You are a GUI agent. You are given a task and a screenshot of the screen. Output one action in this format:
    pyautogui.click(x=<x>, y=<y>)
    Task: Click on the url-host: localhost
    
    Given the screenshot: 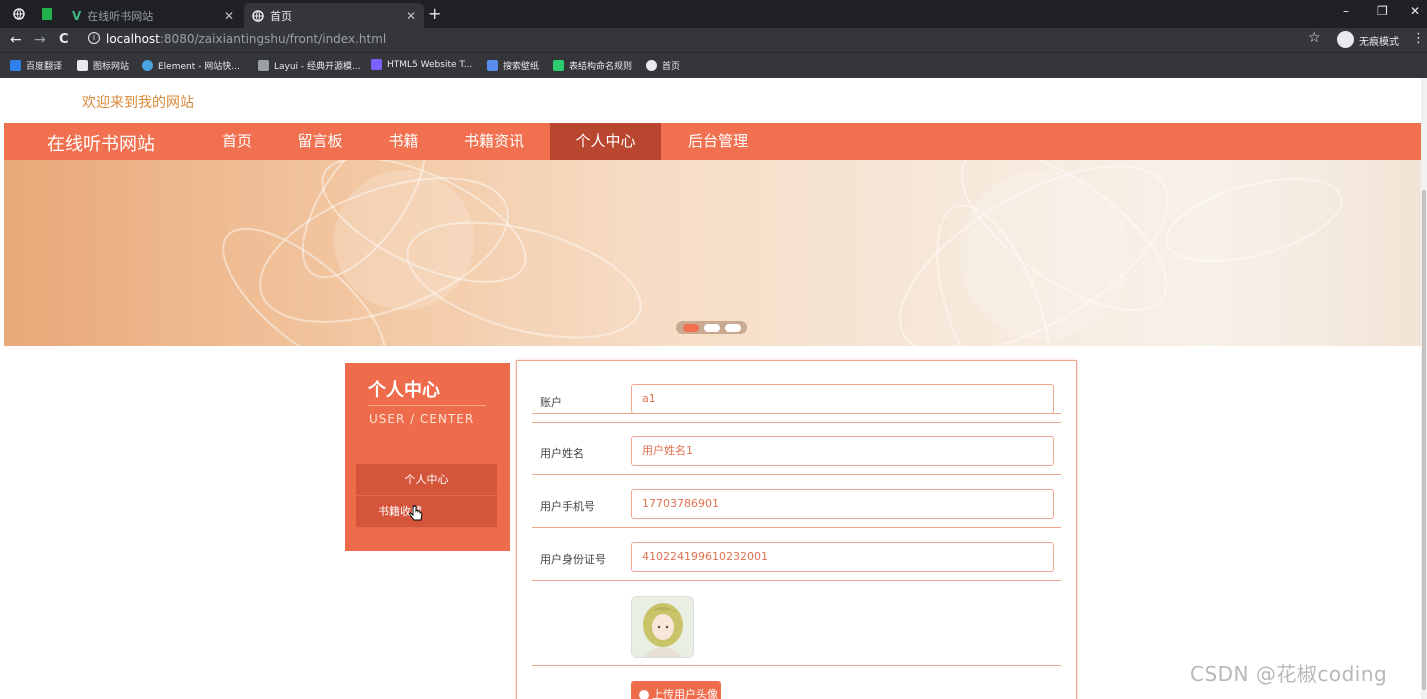 What is the action you would take?
    pyautogui.click(x=133, y=39)
    